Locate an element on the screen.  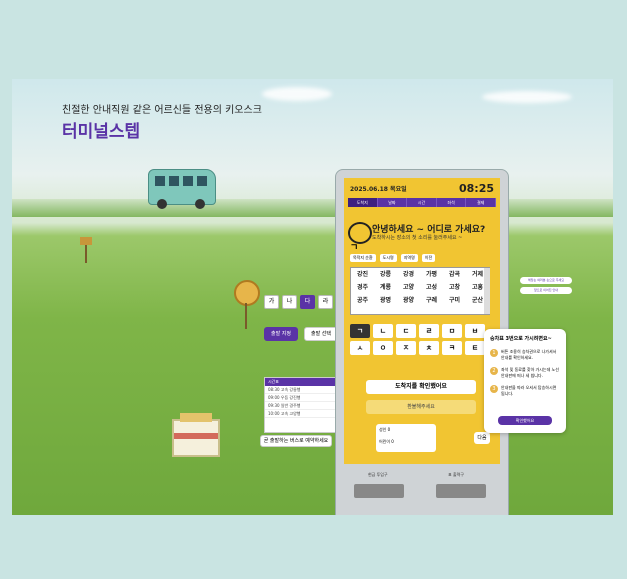
result-item: 강경 is located at coordinates (408, 274).